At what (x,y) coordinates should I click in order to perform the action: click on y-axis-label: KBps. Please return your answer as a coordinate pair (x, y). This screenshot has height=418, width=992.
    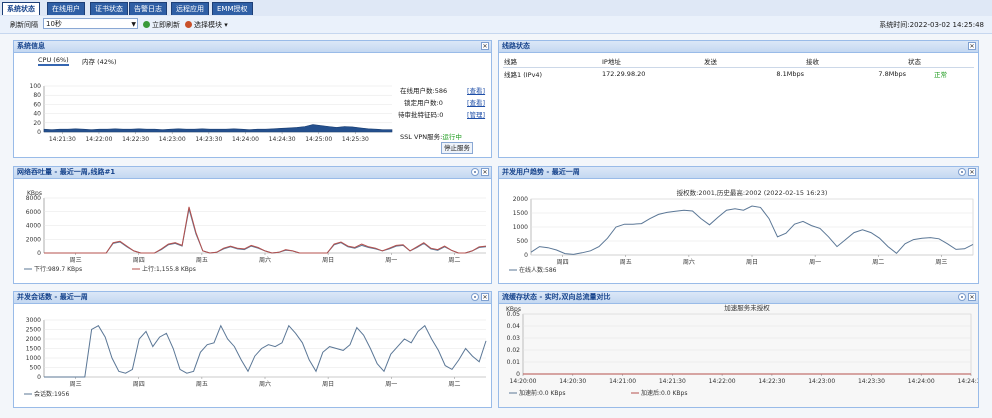
    Looking at the image, I should click on (34, 193).